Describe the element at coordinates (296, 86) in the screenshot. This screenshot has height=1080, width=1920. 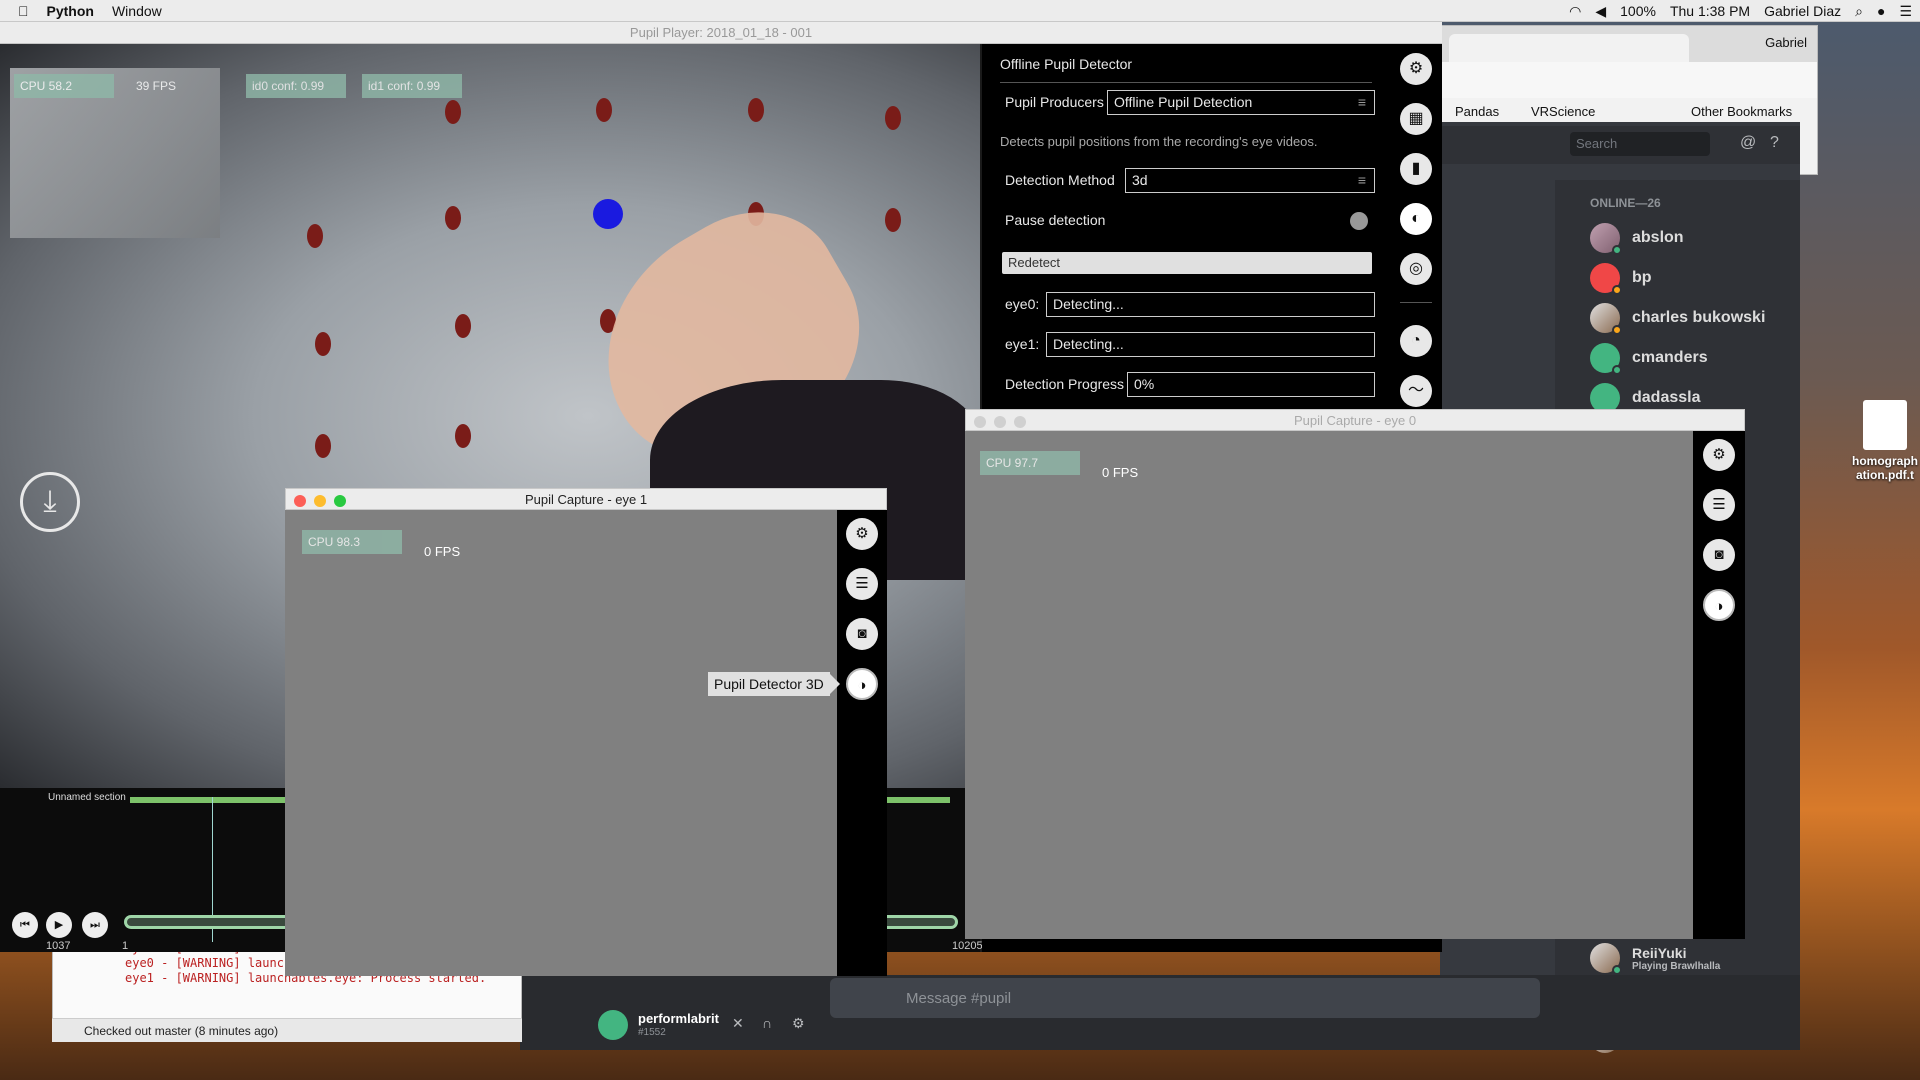
I see `id0-conf-graph: id0 conf: 0.99` at that location.